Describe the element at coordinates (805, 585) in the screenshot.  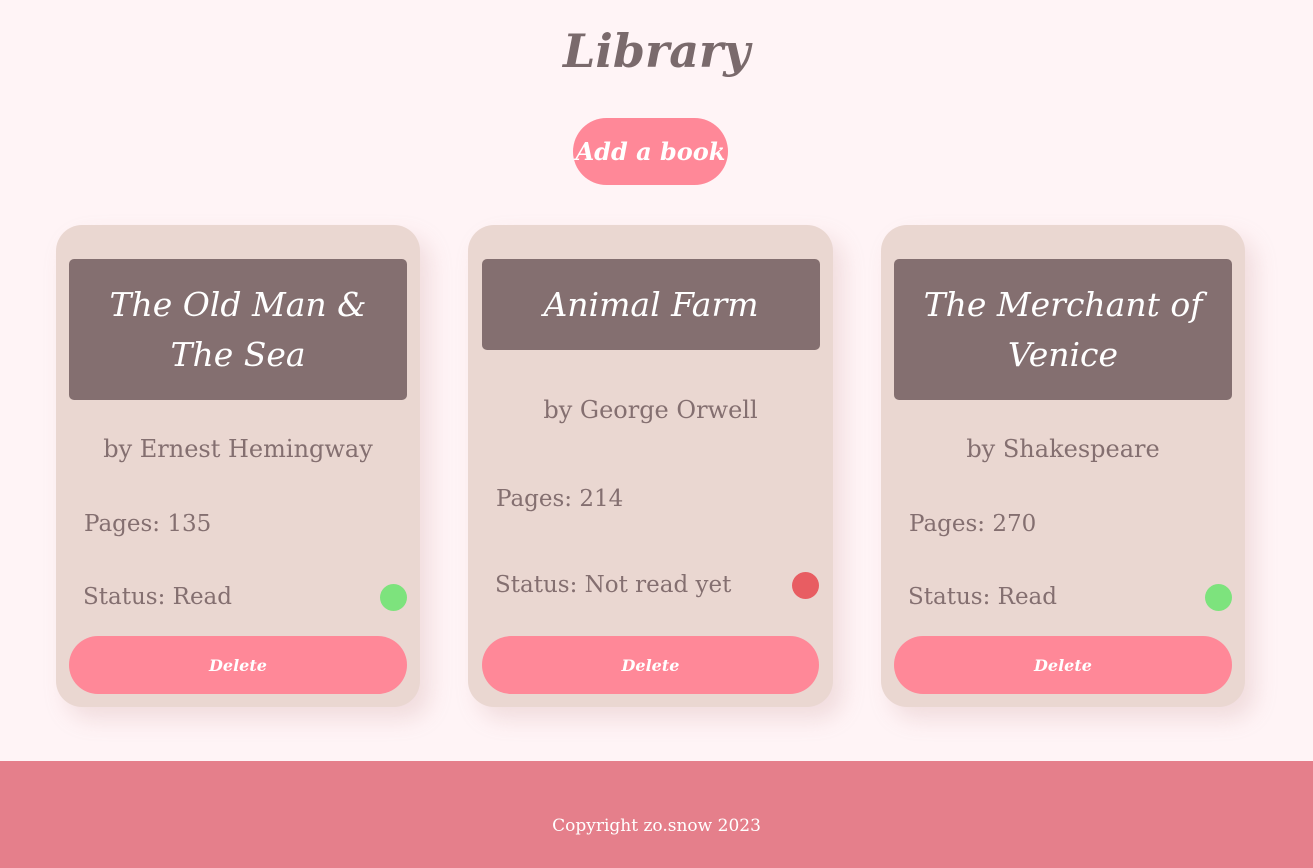
I see `status-toggle-not-read` at that location.